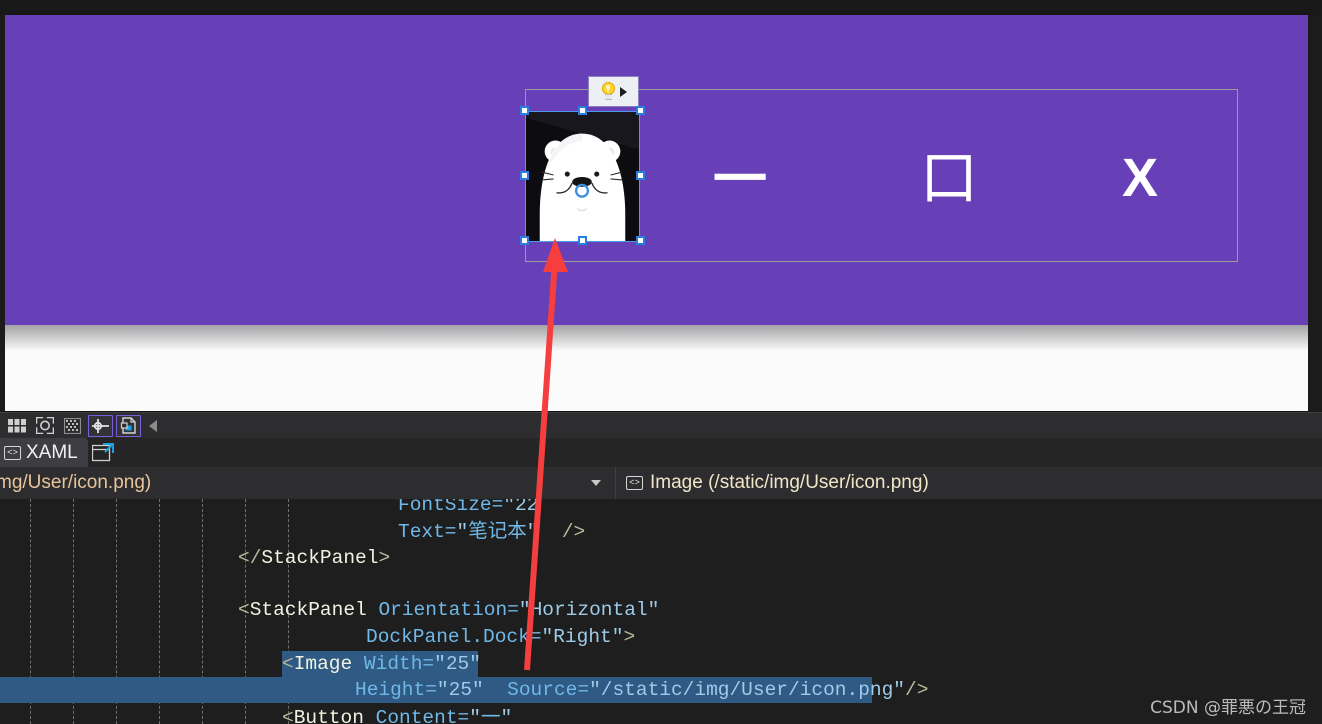  What do you see at coordinates (969, 483) in the screenshot?
I see `element-dropdown: <> Image (/static/img/User/icon.png)` at bounding box center [969, 483].